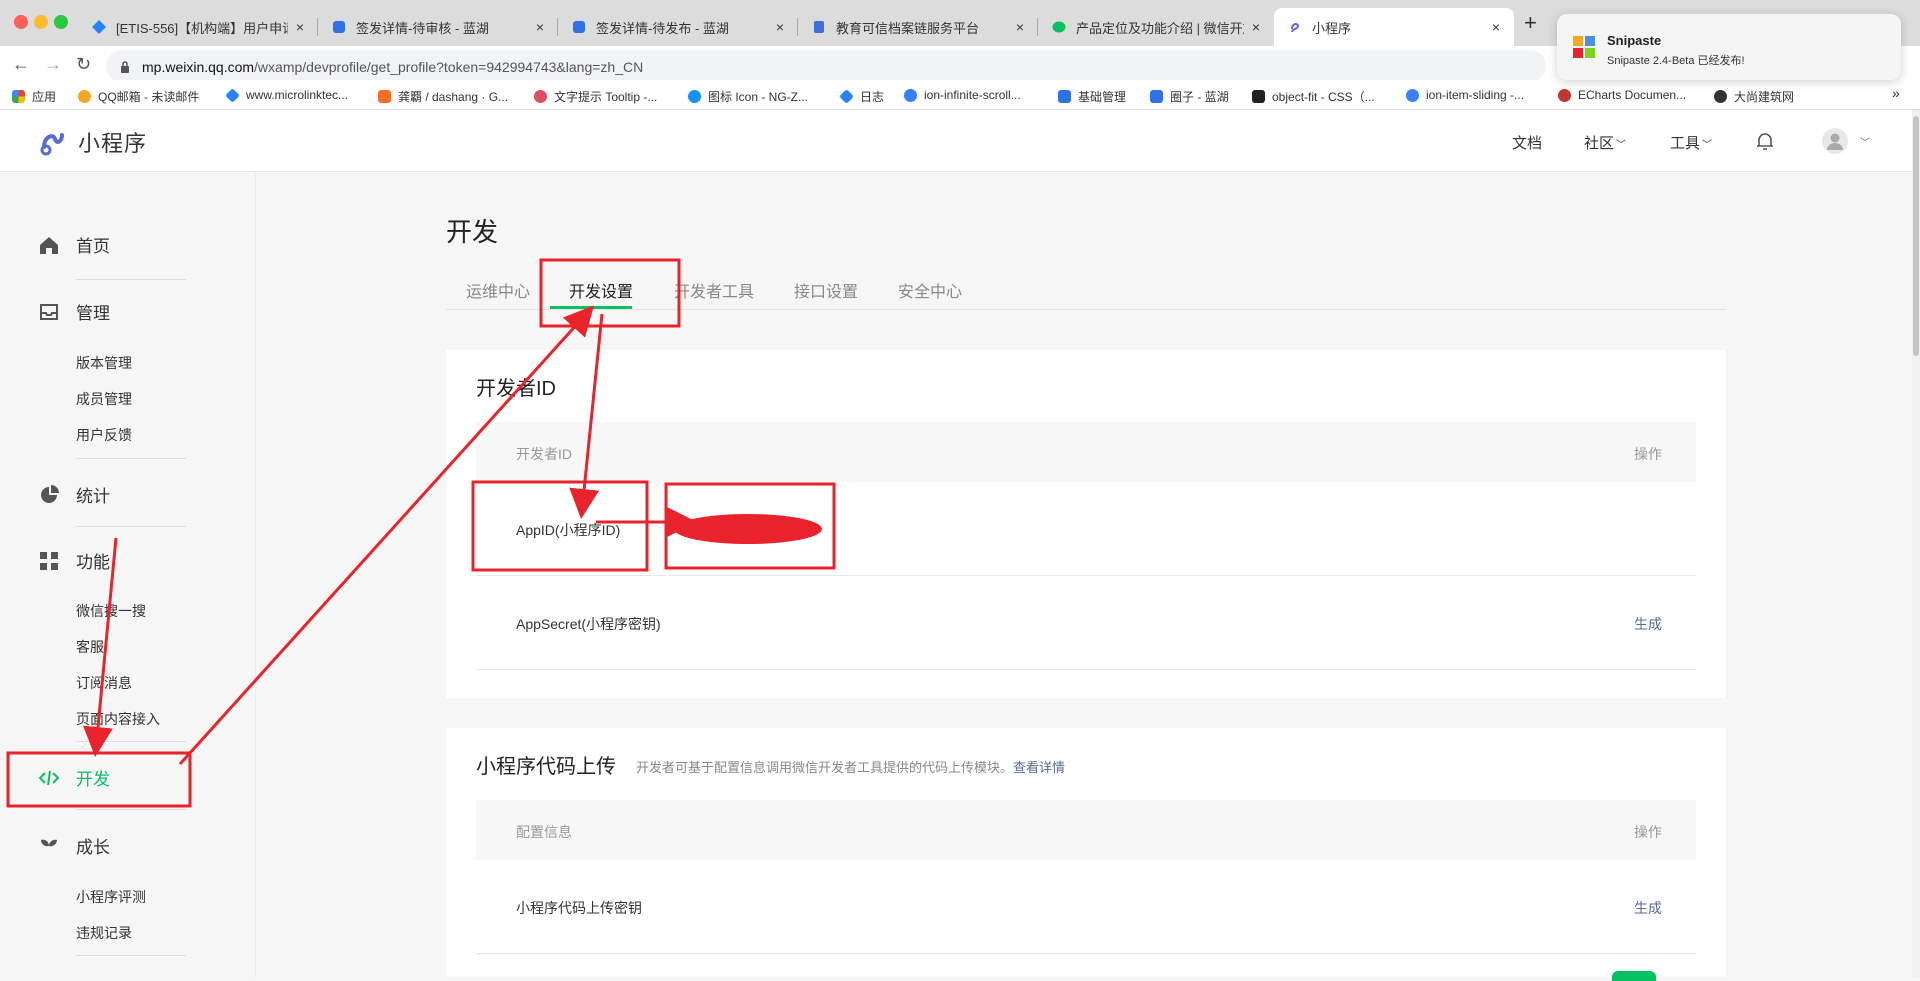  Describe the element at coordinates (1916, 236) in the screenshot. I see `scrollbar-thumb` at that location.